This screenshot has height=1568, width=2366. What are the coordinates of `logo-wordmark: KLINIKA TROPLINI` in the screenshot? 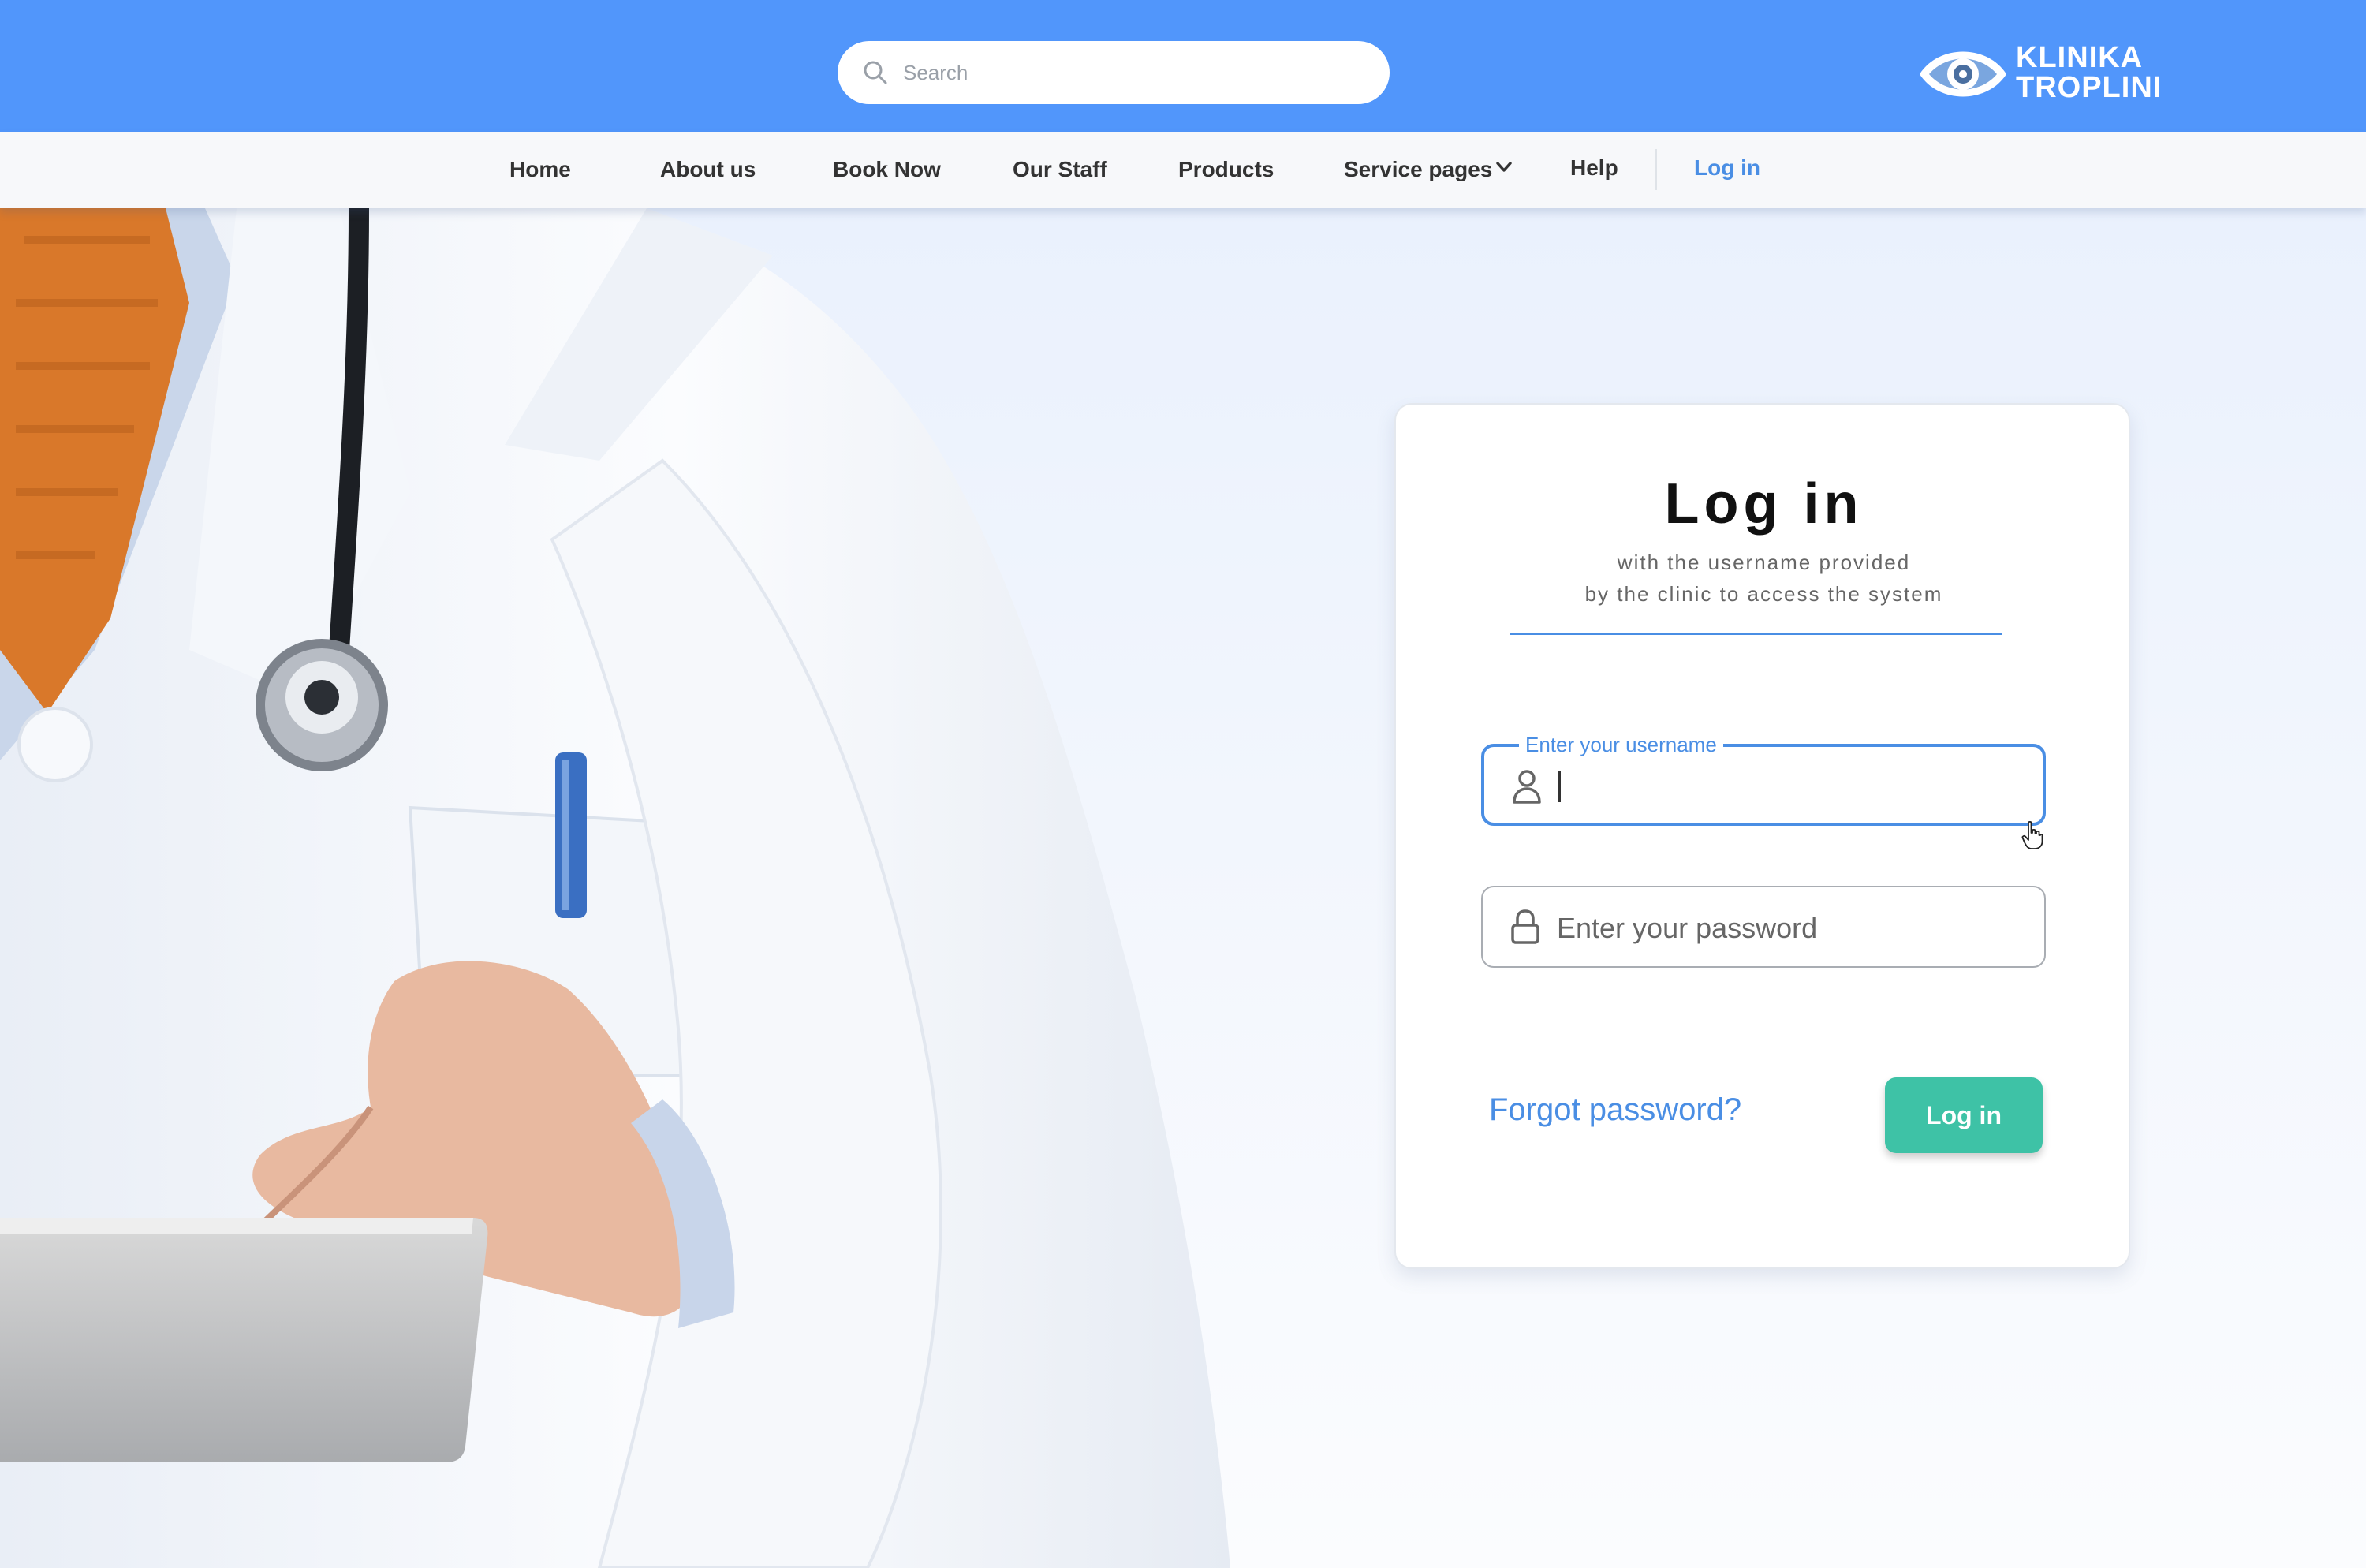 It's located at (2089, 73).